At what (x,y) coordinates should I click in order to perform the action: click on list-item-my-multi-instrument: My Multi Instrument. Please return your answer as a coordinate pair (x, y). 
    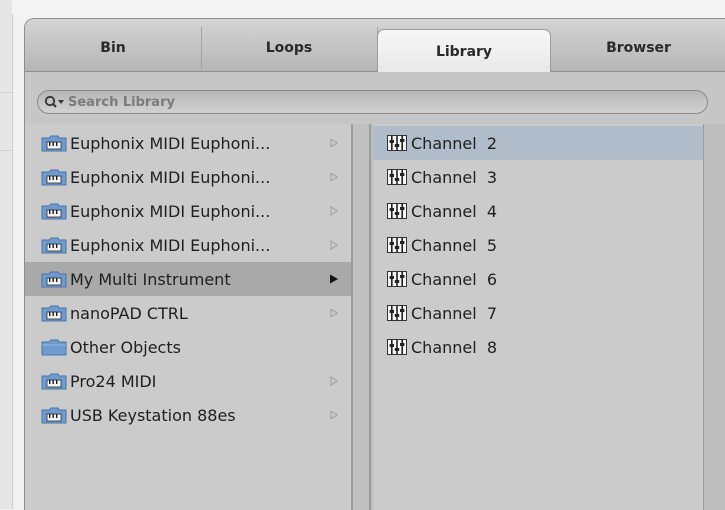
    Looking at the image, I should click on (188, 279).